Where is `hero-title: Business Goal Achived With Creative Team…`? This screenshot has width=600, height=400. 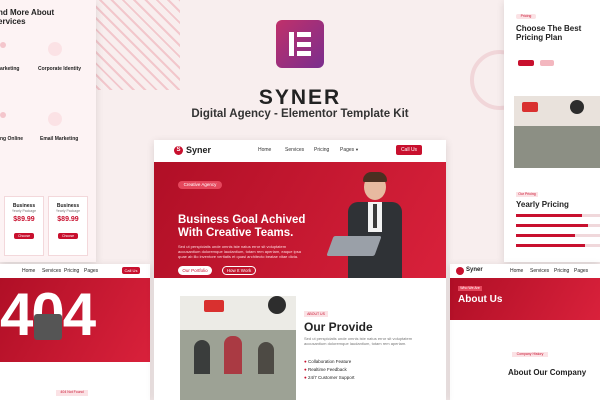 hero-title: Business Goal Achived With Creative Team… is located at coordinates (263, 227).